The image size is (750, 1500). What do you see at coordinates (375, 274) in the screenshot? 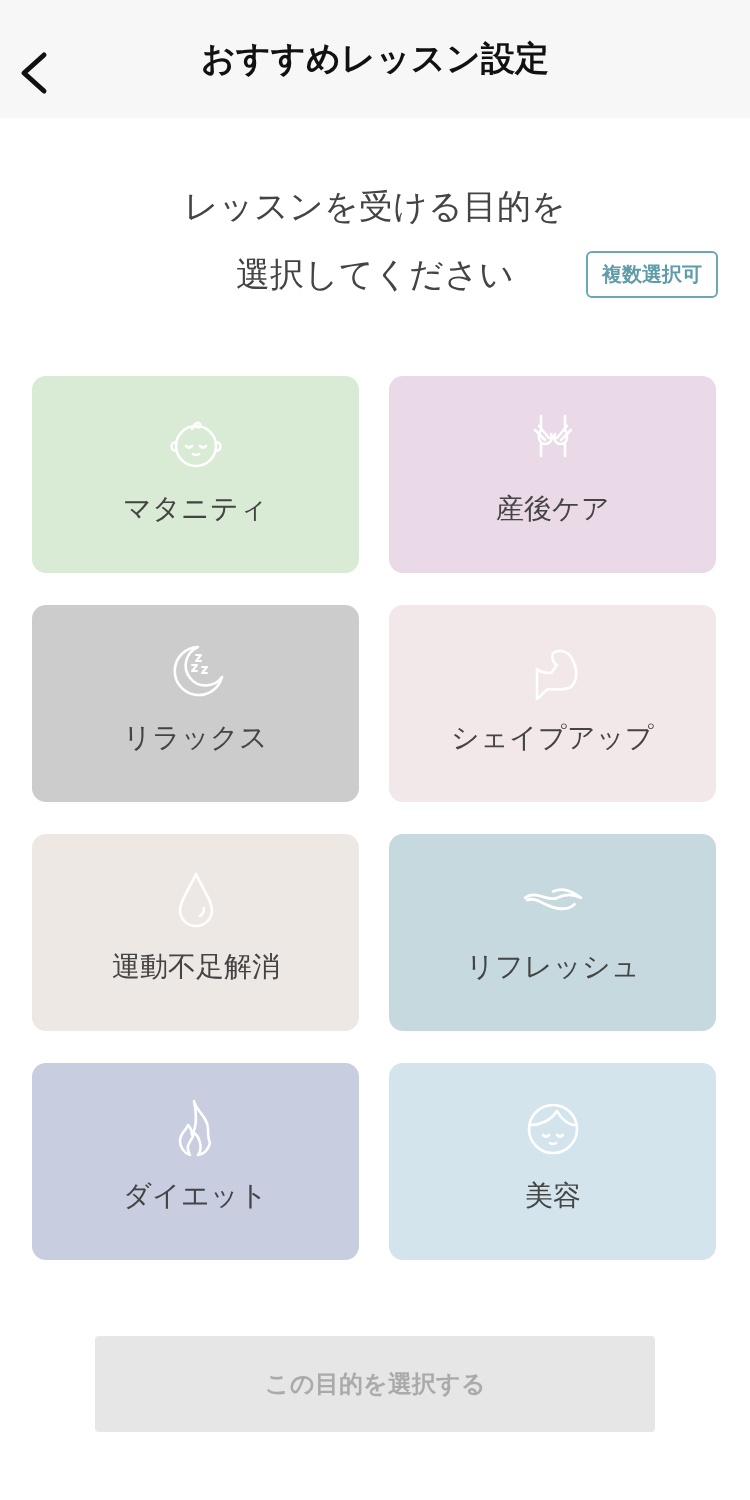
I see `prompt-text: 選択してください` at bounding box center [375, 274].